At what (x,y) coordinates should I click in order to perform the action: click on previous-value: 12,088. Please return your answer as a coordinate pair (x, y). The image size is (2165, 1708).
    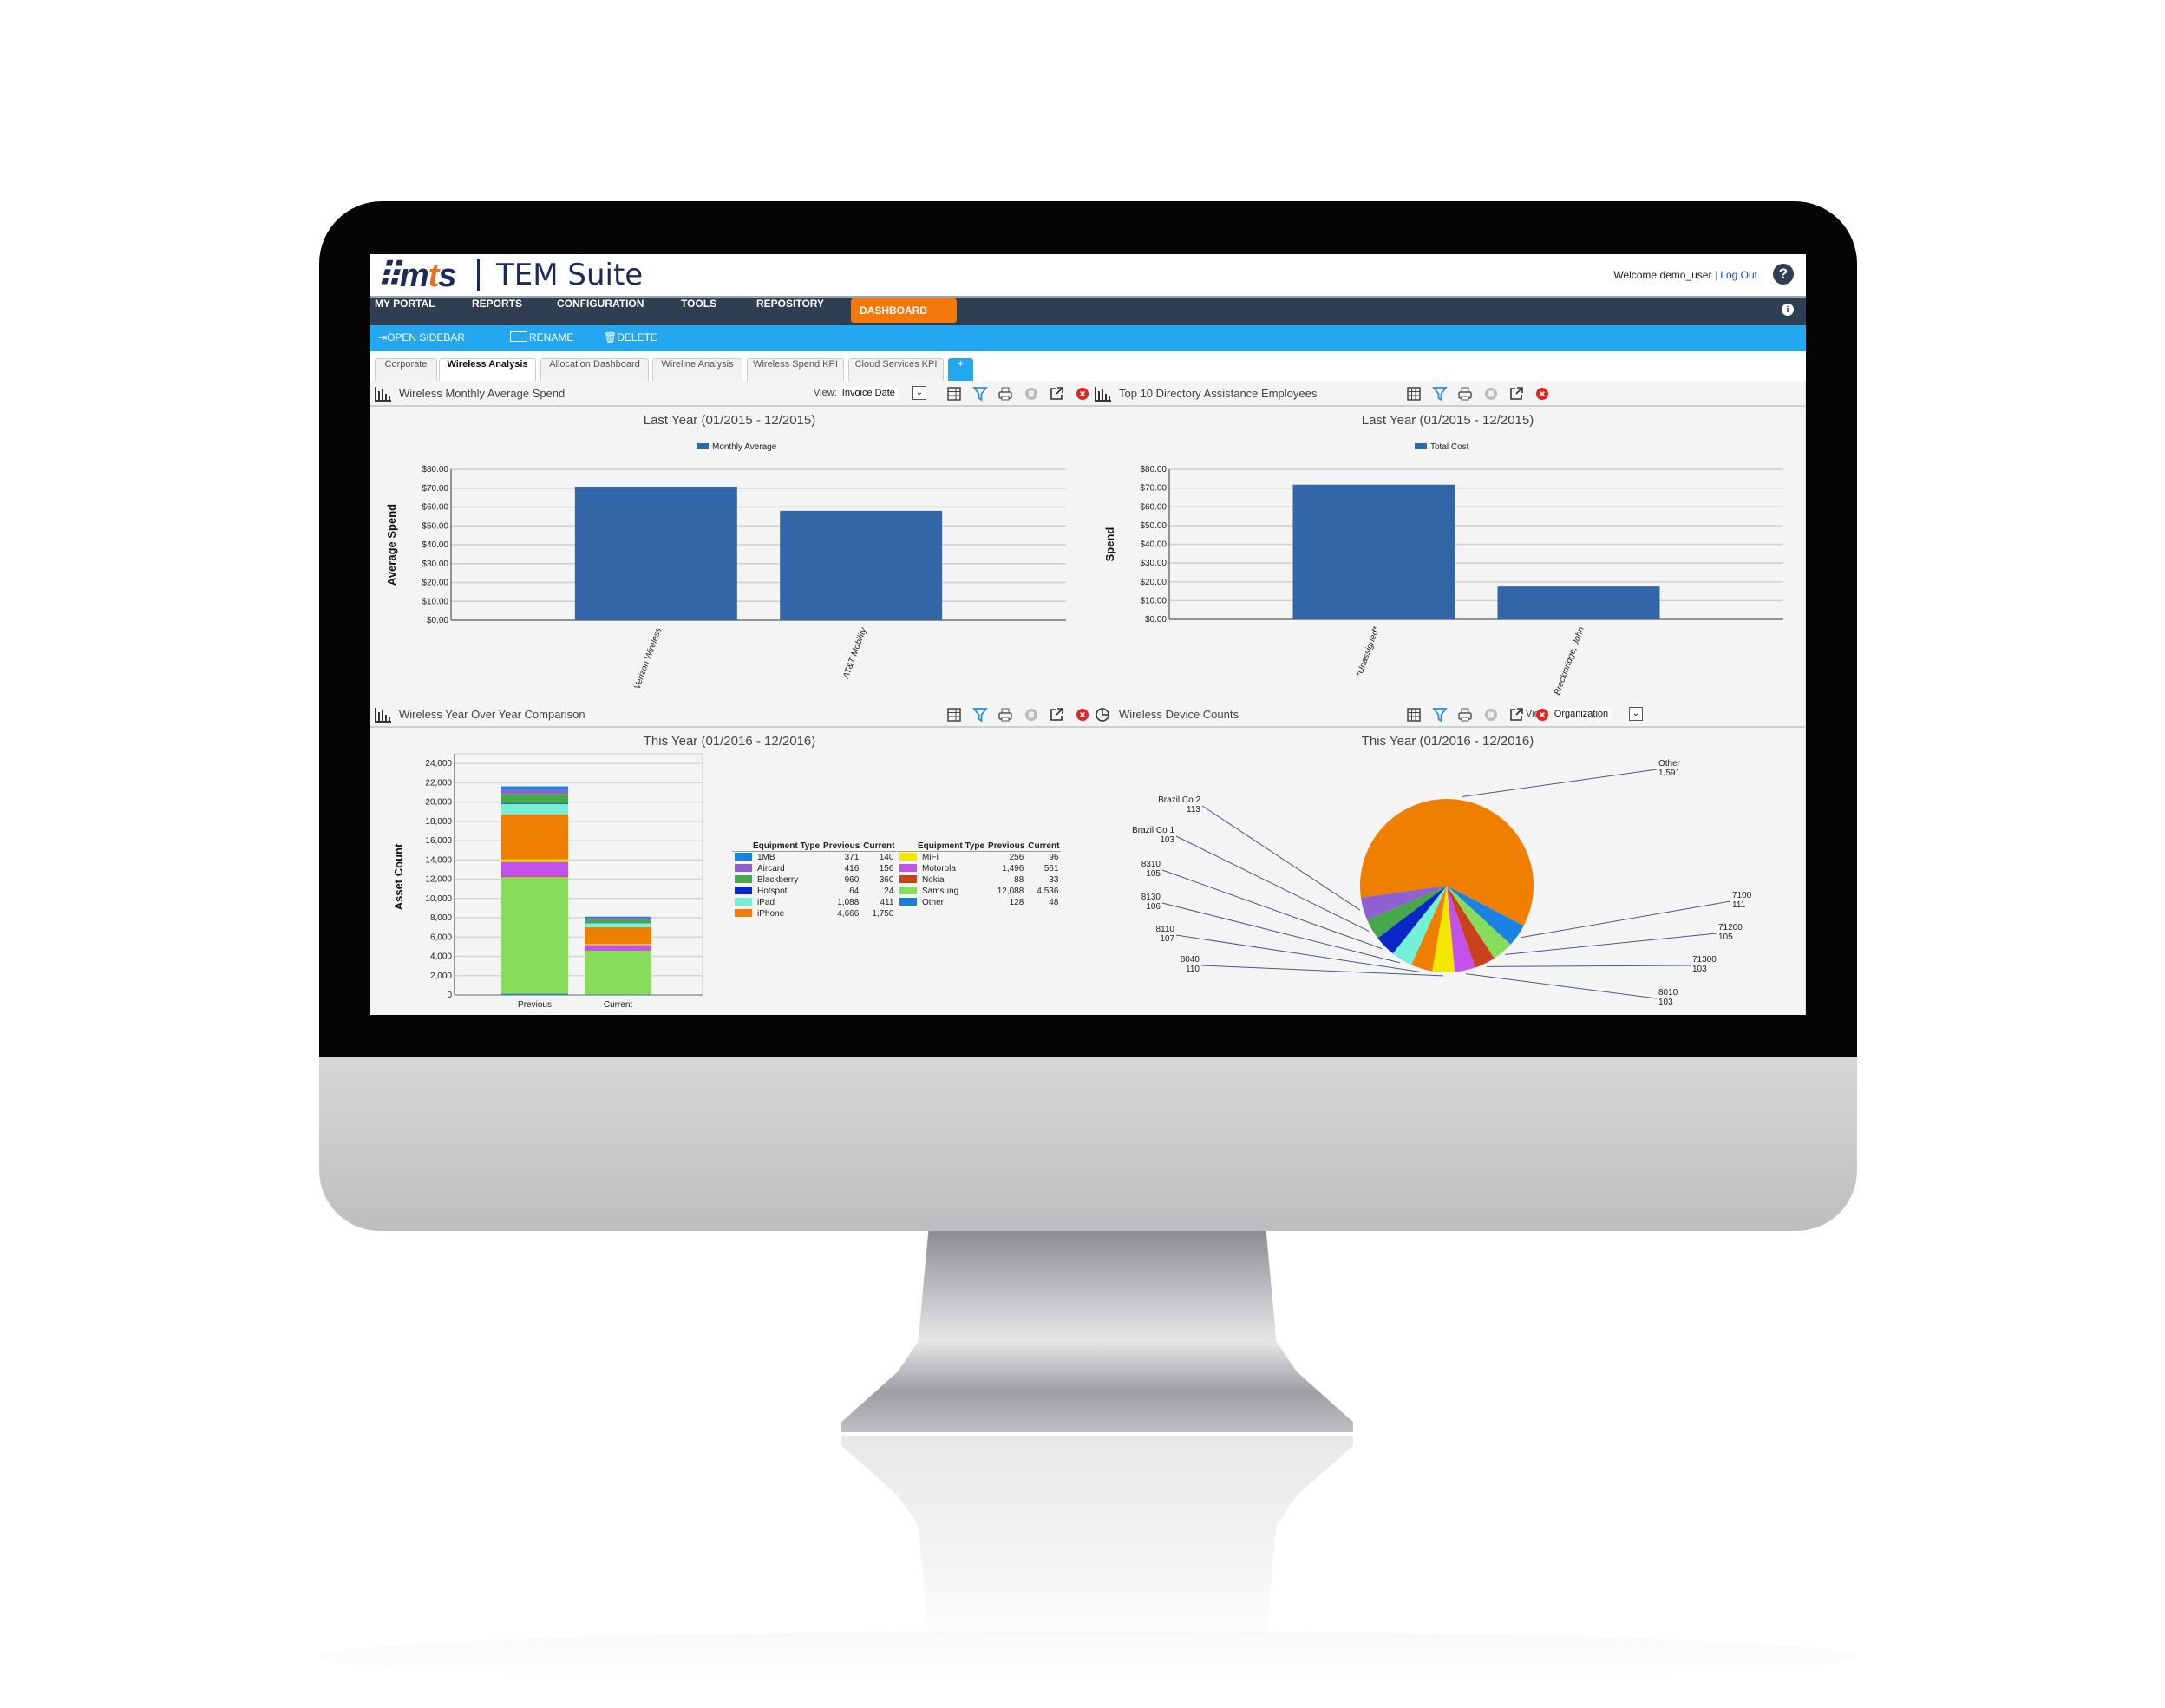
    Looking at the image, I should click on (1010, 891).